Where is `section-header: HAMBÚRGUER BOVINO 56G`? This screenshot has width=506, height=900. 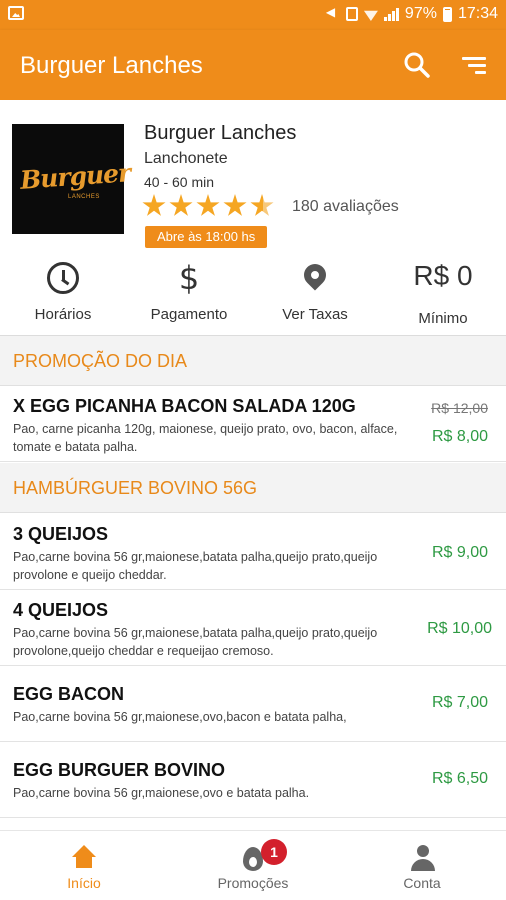
section-header: HAMBÚRGUER BOVINO 56G is located at coordinates (253, 488).